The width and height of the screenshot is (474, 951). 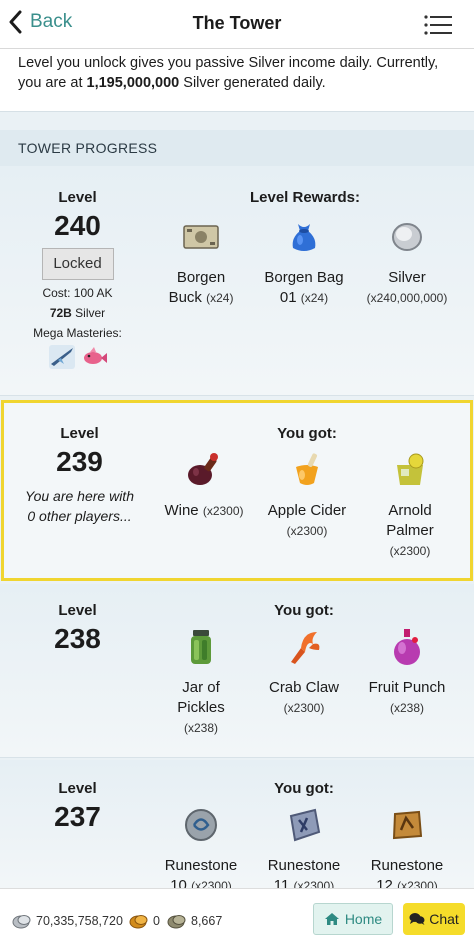 What do you see at coordinates (77, 293) in the screenshot?
I see `cost-text: Cost: 100 AK` at bounding box center [77, 293].